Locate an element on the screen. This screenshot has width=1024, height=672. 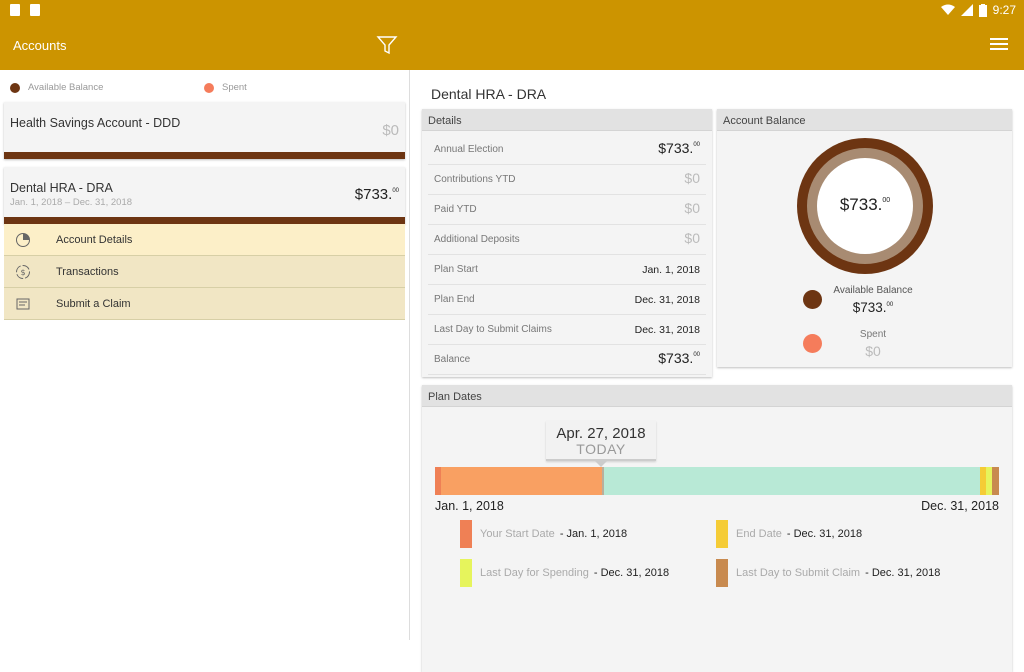
legend-last-day-spending: Last Day for Spending - Dec. 31, 2018 is located at coordinates (564, 573).